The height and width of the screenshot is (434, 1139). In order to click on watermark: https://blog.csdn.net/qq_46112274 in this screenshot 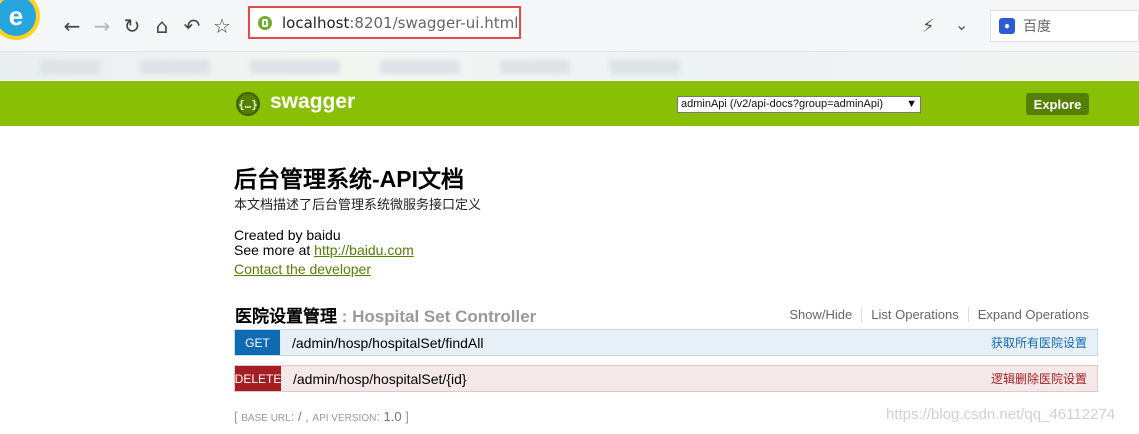, I will do `click(1001, 414)`.